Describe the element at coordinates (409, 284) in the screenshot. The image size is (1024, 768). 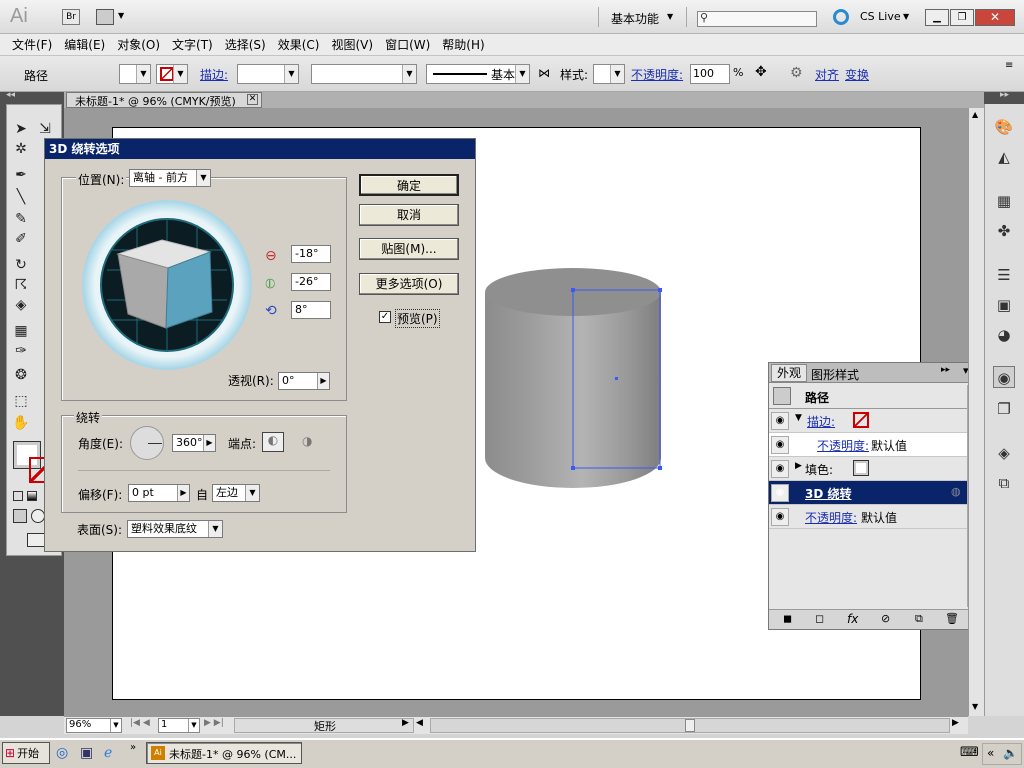
I see `more-options-button: 更多选项(O)` at that location.